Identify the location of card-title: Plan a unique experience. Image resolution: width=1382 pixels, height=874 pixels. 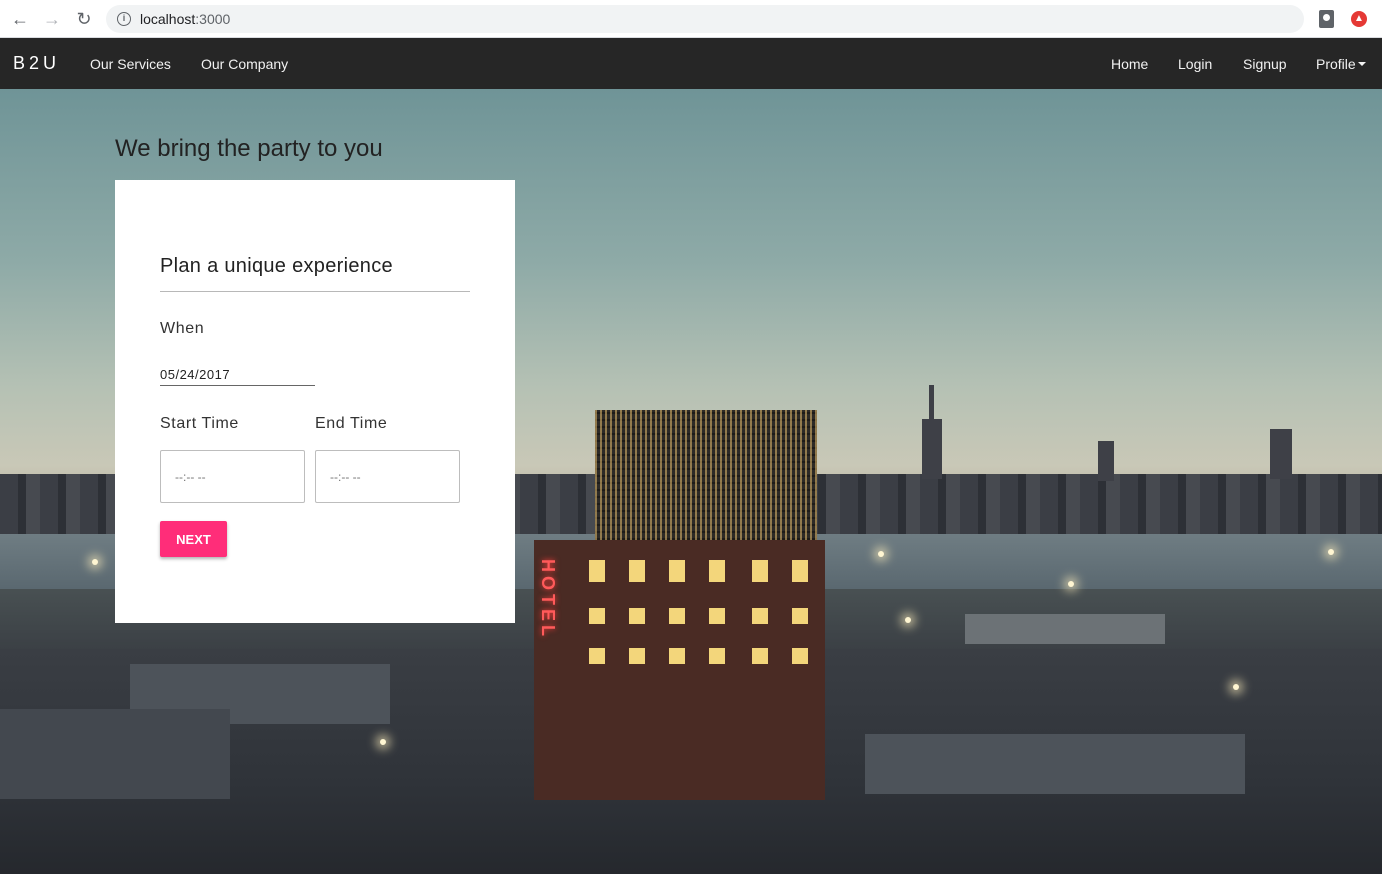
(276, 266).